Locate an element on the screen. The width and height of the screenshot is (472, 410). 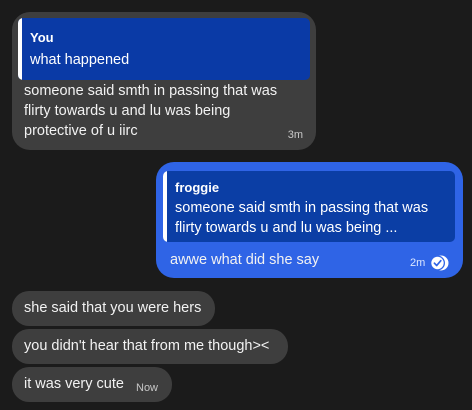
quote-text: what happened is located at coordinates (80, 60).